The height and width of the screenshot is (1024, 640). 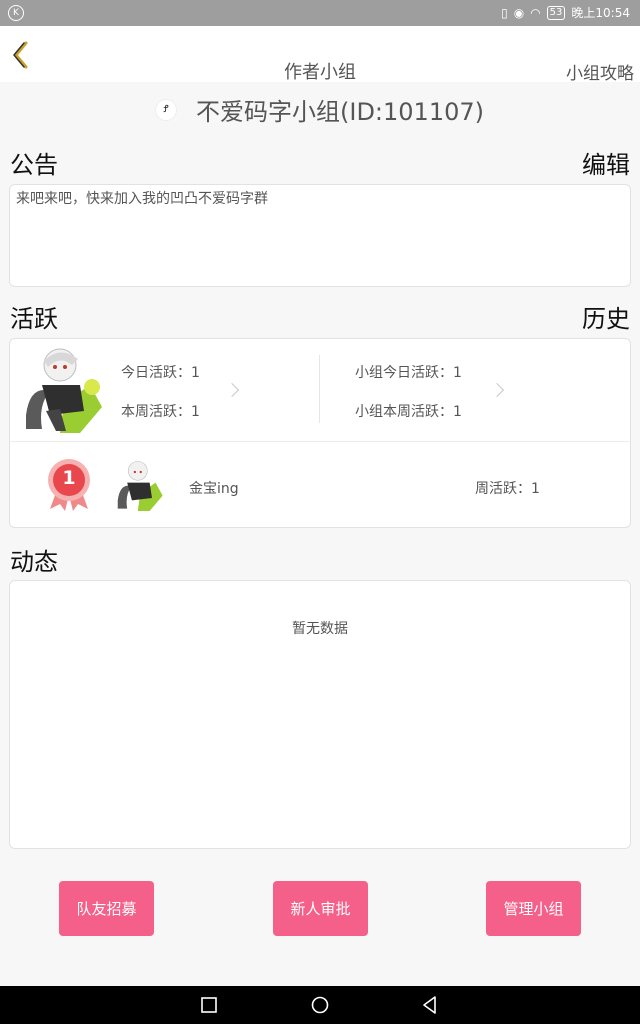 I want to click on group-heading: Ꝭ 不爱码字小组(ID:101107), so click(x=320, y=109).